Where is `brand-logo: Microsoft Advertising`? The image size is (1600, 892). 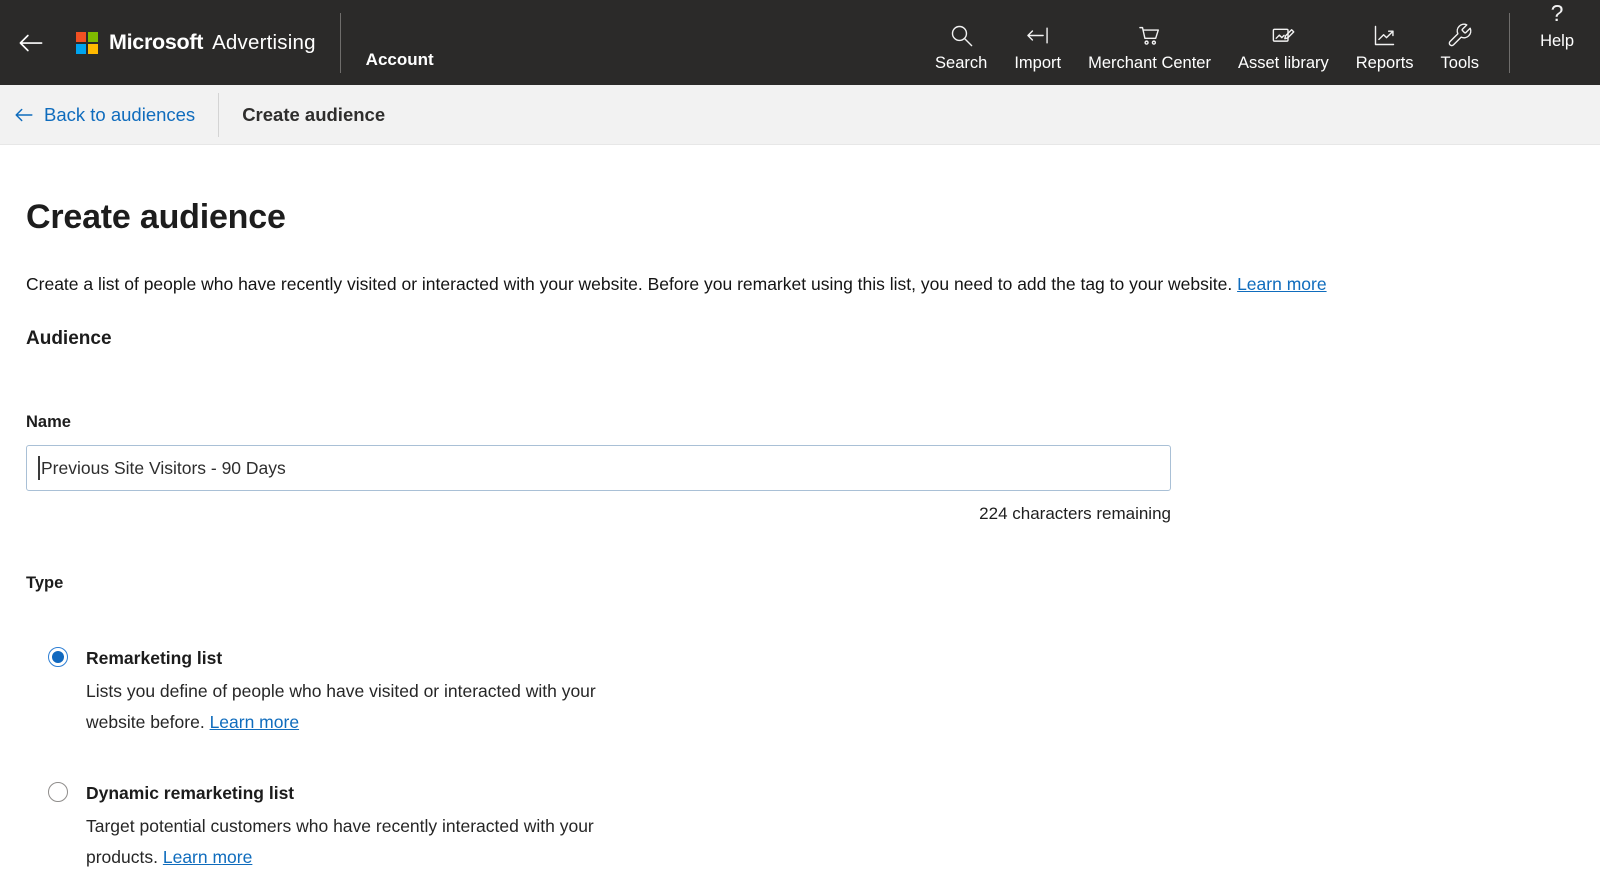 brand-logo: Microsoft Advertising is located at coordinates (196, 42).